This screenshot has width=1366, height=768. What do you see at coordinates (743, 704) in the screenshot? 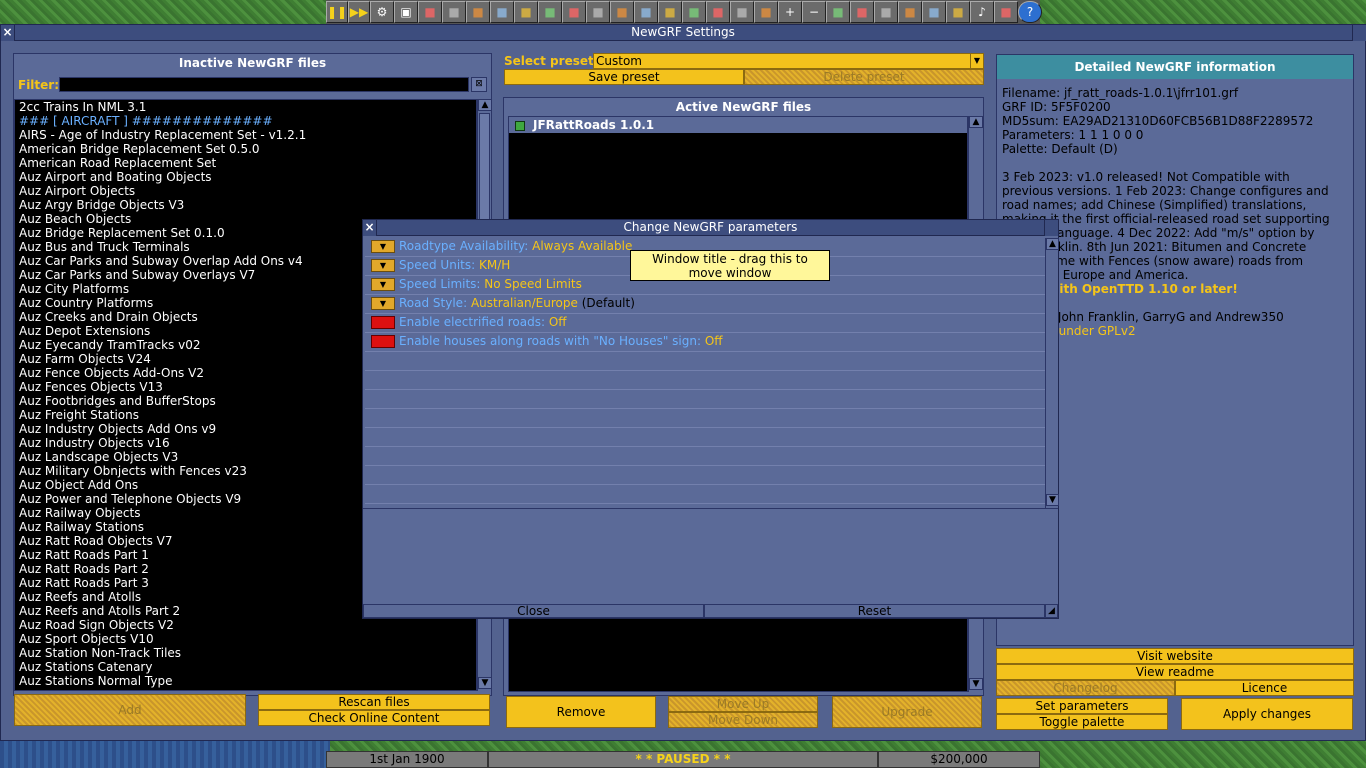
I see `move-up-button: Move Up` at bounding box center [743, 704].